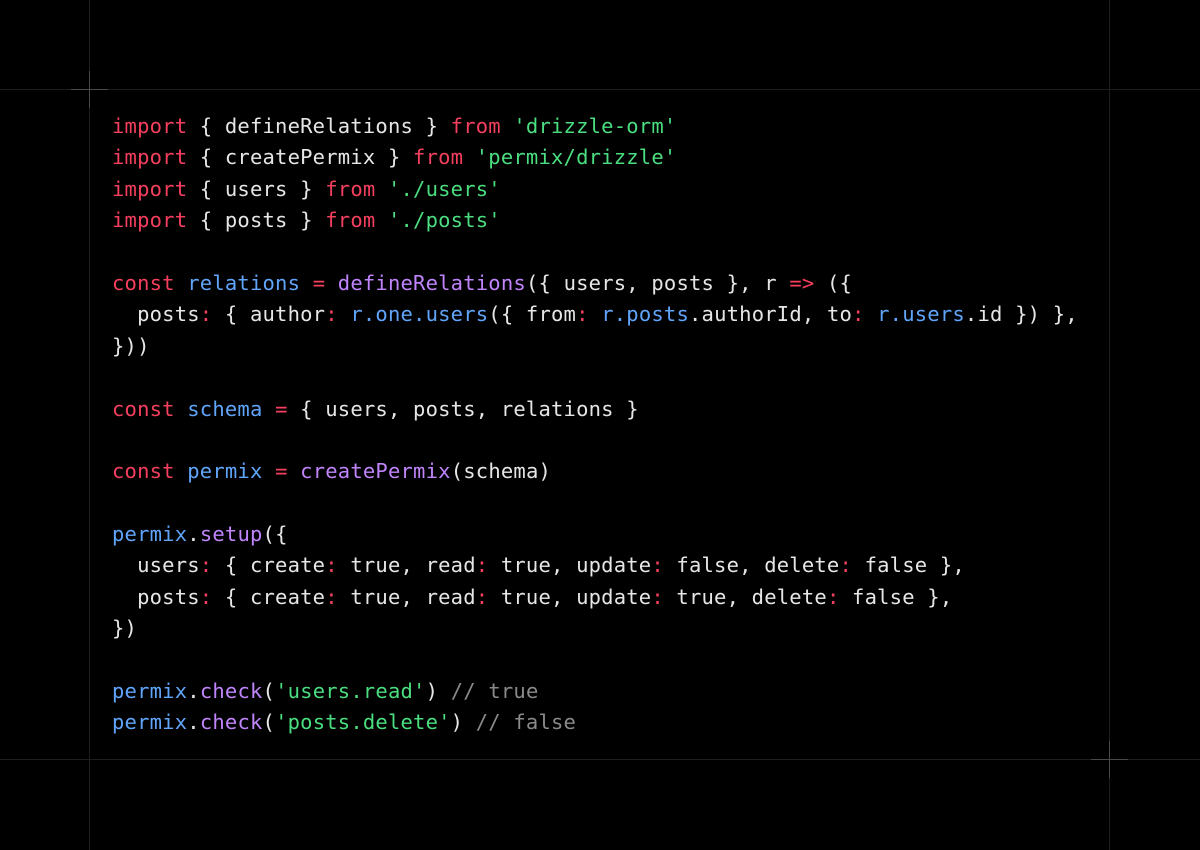 This screenshot has height=850, width=1200. I want to click on code-token: { createPermix }, so click(300, 157).